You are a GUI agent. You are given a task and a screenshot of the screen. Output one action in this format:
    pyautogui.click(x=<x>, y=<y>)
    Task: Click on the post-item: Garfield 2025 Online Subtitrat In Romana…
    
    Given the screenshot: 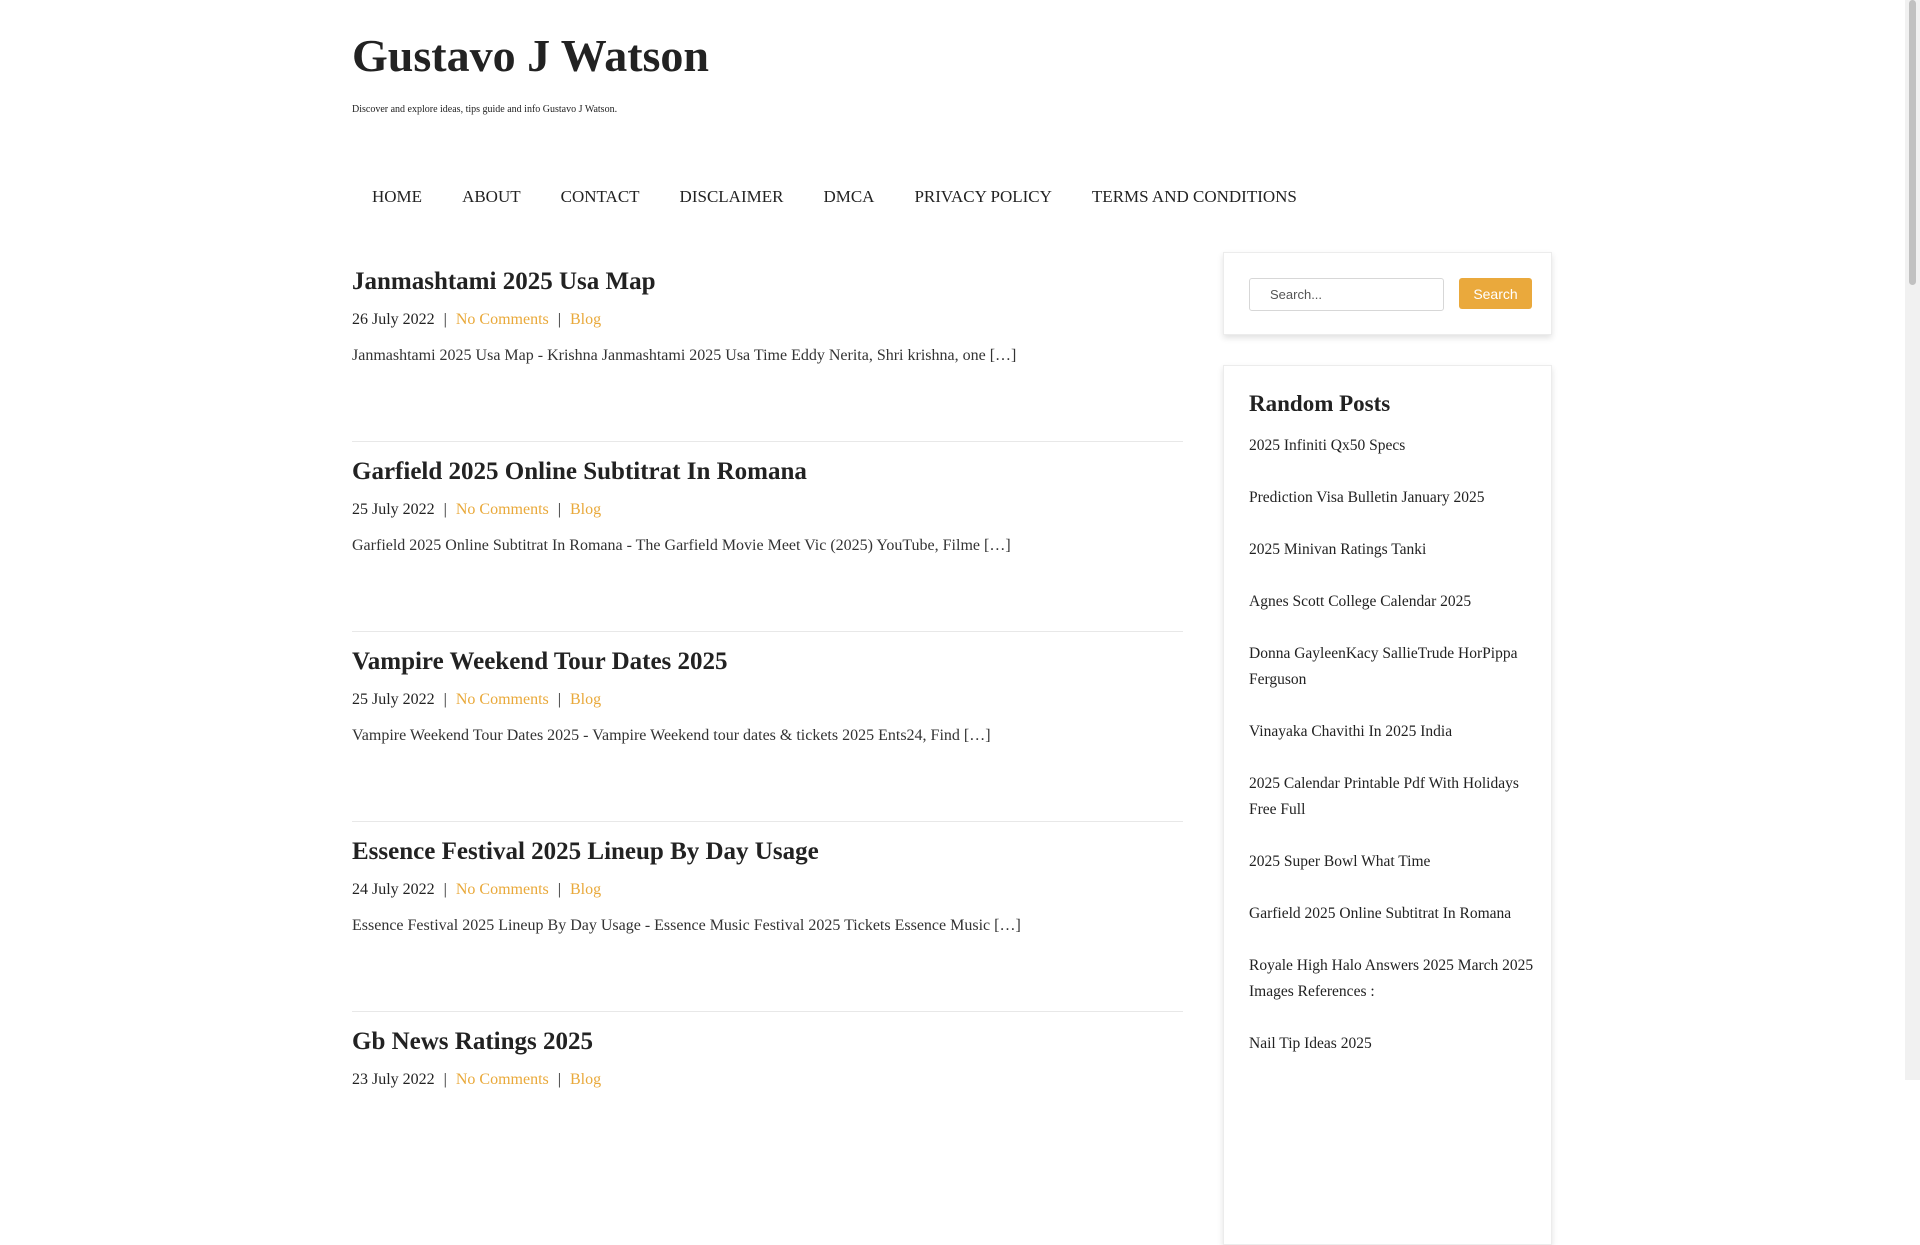 What is the action you would take?
    pyautogui.click(x=767, y=537)
    